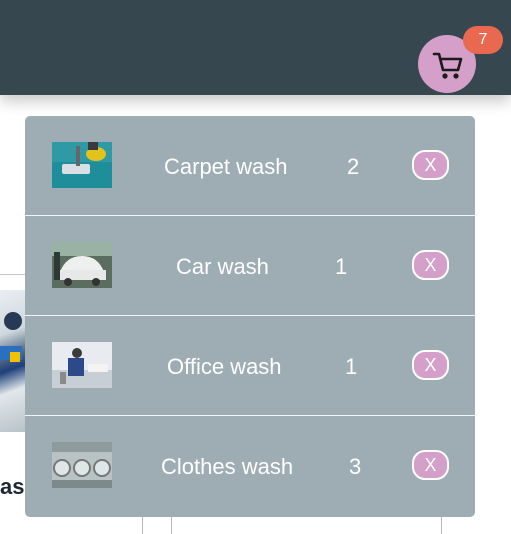  I want to click on cart-item-quantity: 2, so click(353, 166).